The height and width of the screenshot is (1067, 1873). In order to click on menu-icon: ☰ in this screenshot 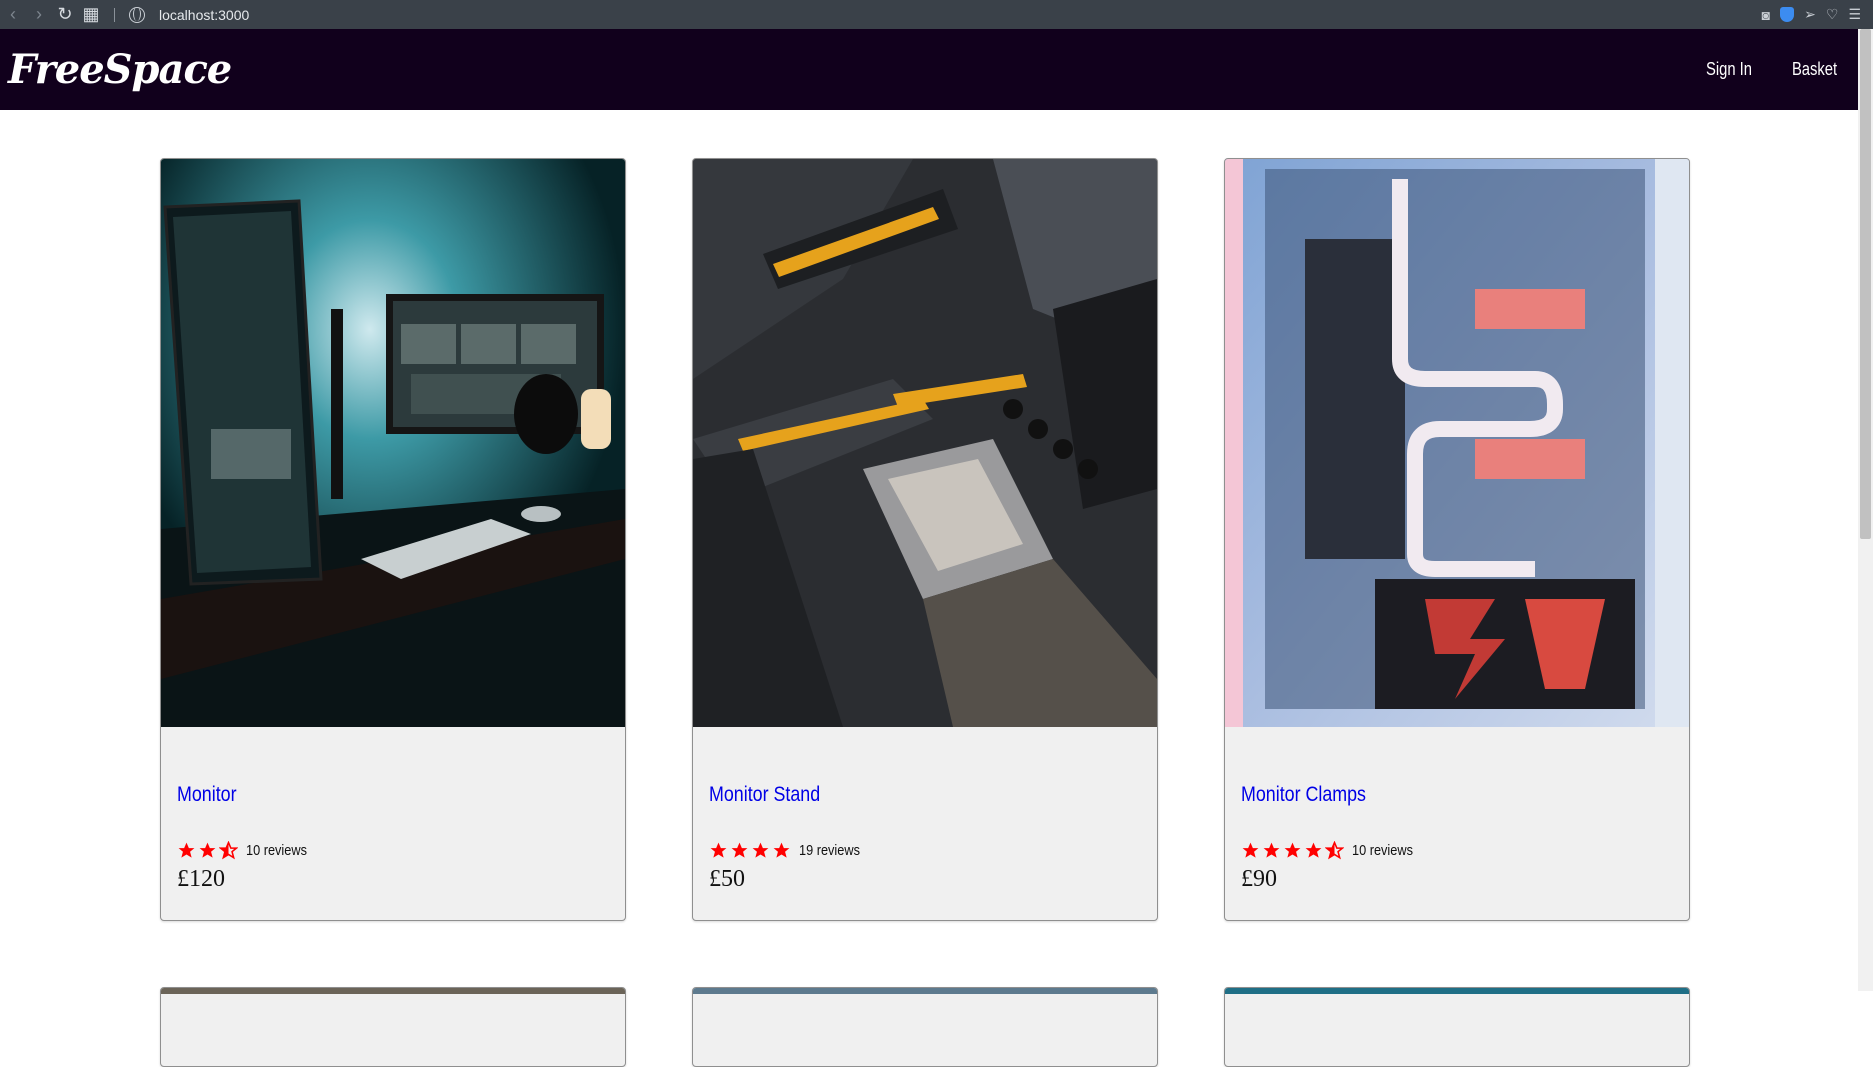, I will do `click(1854, 14)`.